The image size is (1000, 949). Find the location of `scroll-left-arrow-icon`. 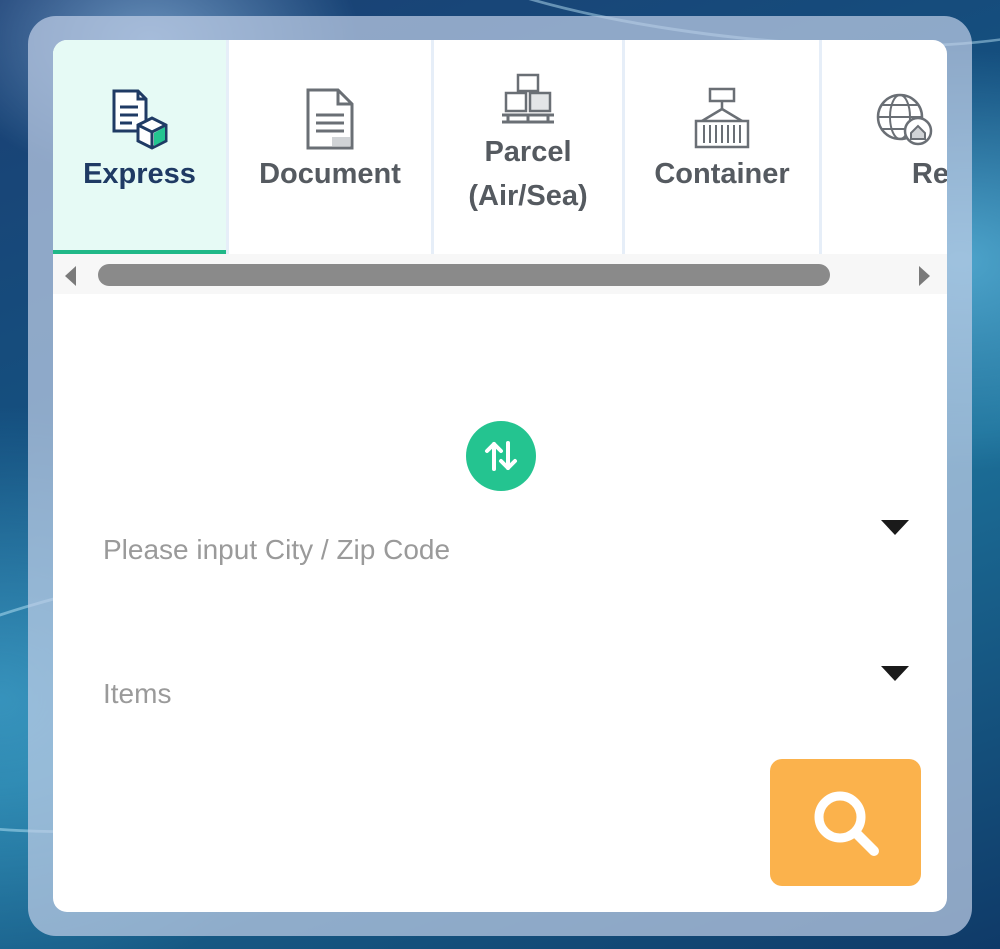

scroll-left-arrow-icon is located at coordinates (70, 276).